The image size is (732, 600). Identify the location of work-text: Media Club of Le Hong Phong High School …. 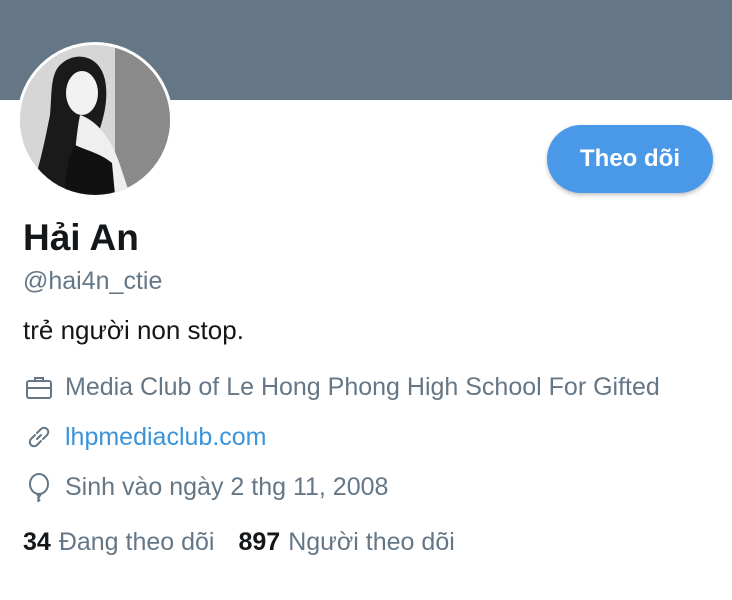
(362, 386).